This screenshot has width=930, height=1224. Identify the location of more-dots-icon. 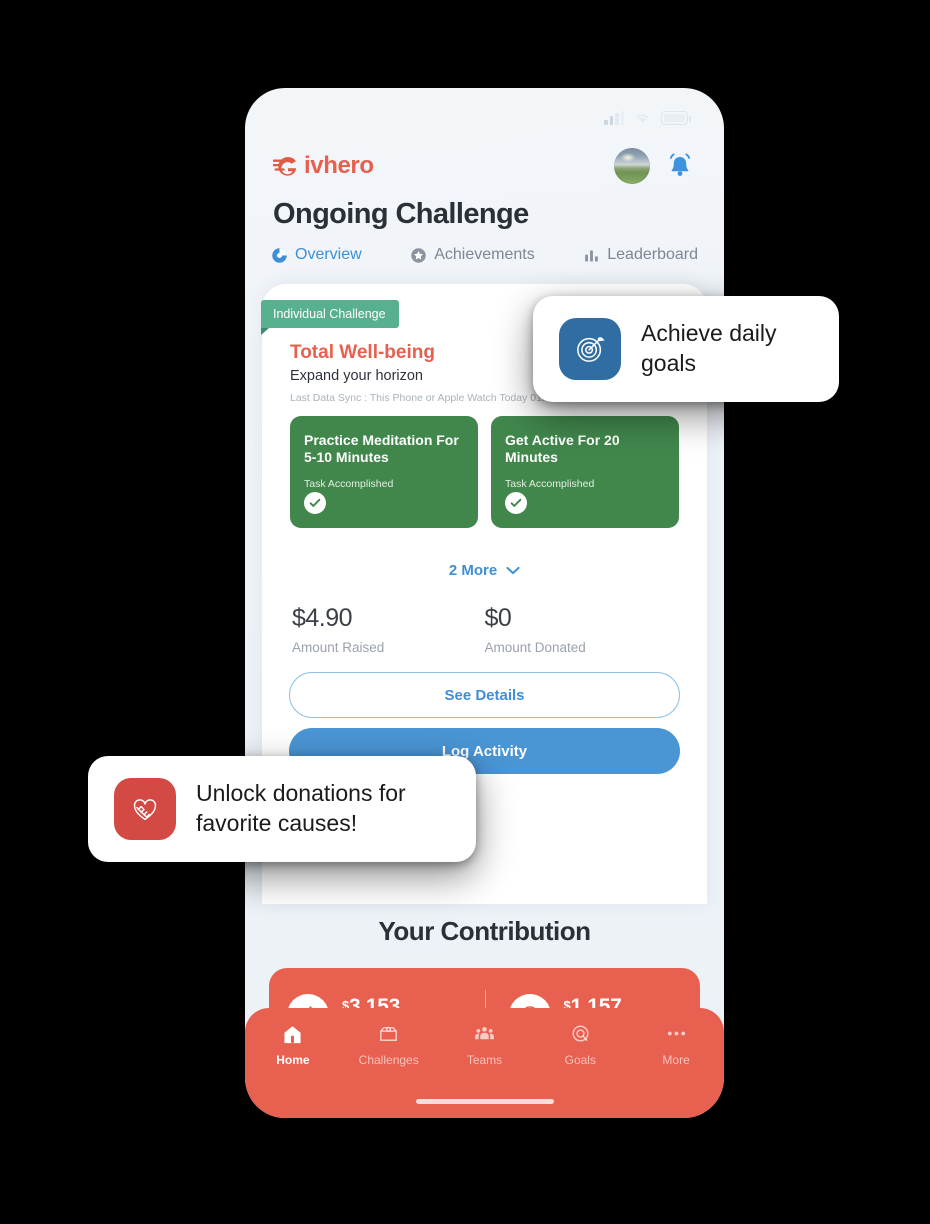
(676, 1034).